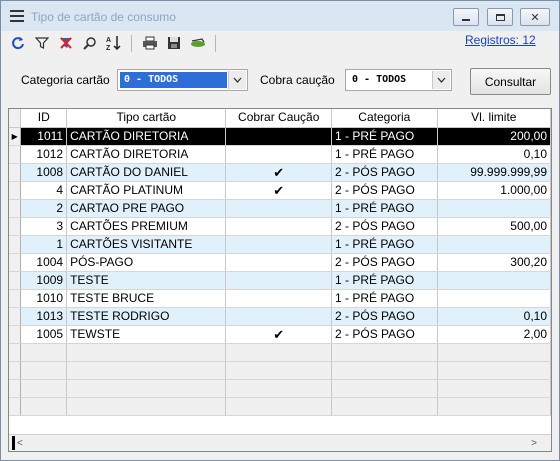  What do you see at coordinates (534, 443) in the screenshot?
I see `scroll-right-icon: >` at bounding box center [534, 443].